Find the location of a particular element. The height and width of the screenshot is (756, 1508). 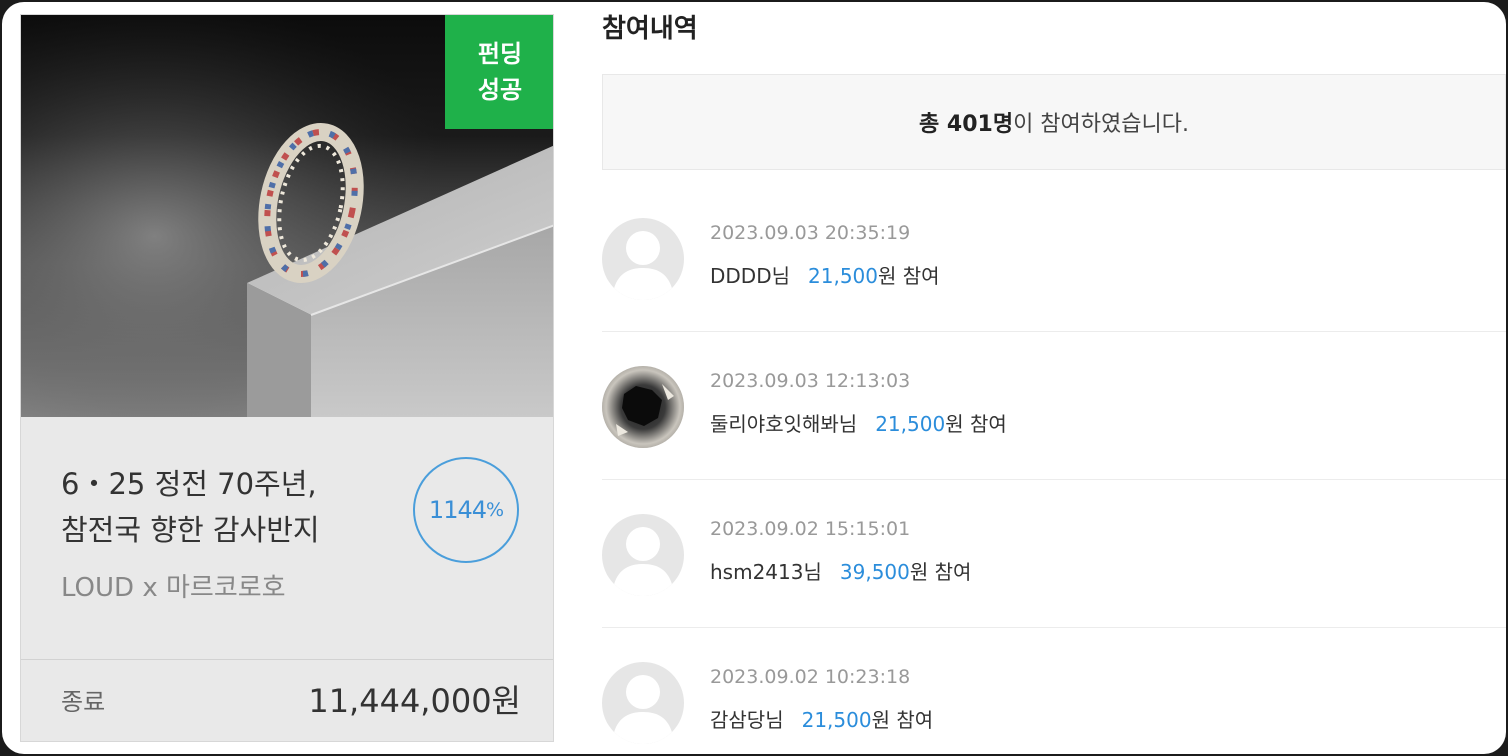

project-brand: LOUD x 마르코로호 is located at coordinates (173, 588).